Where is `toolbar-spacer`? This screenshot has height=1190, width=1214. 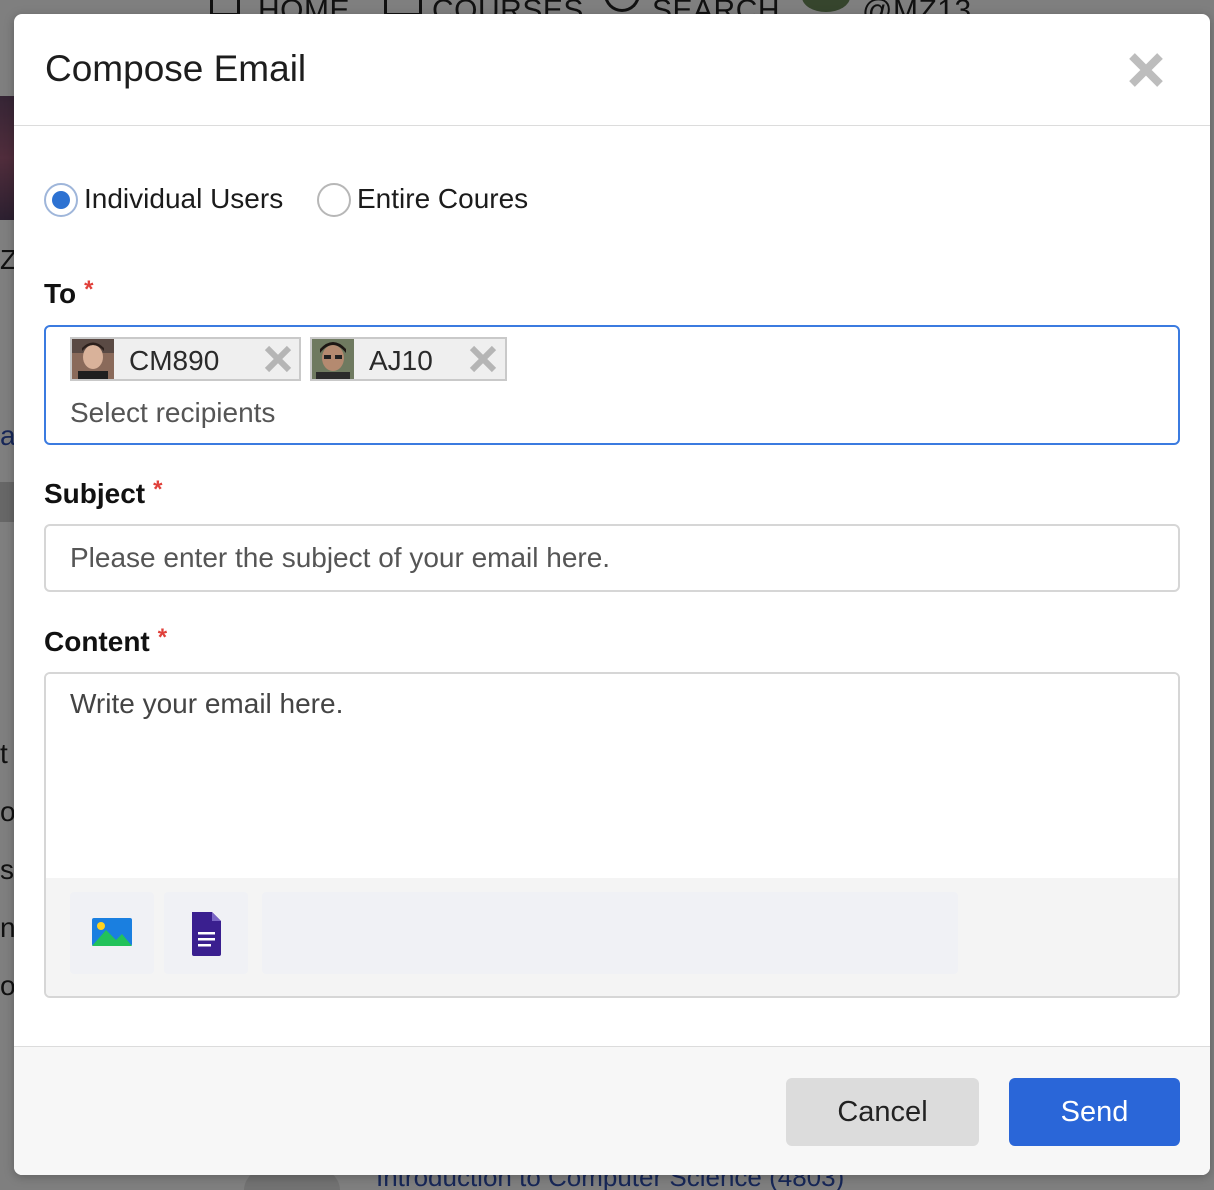
toolbar-spacer is located at coordinates (610, 933).